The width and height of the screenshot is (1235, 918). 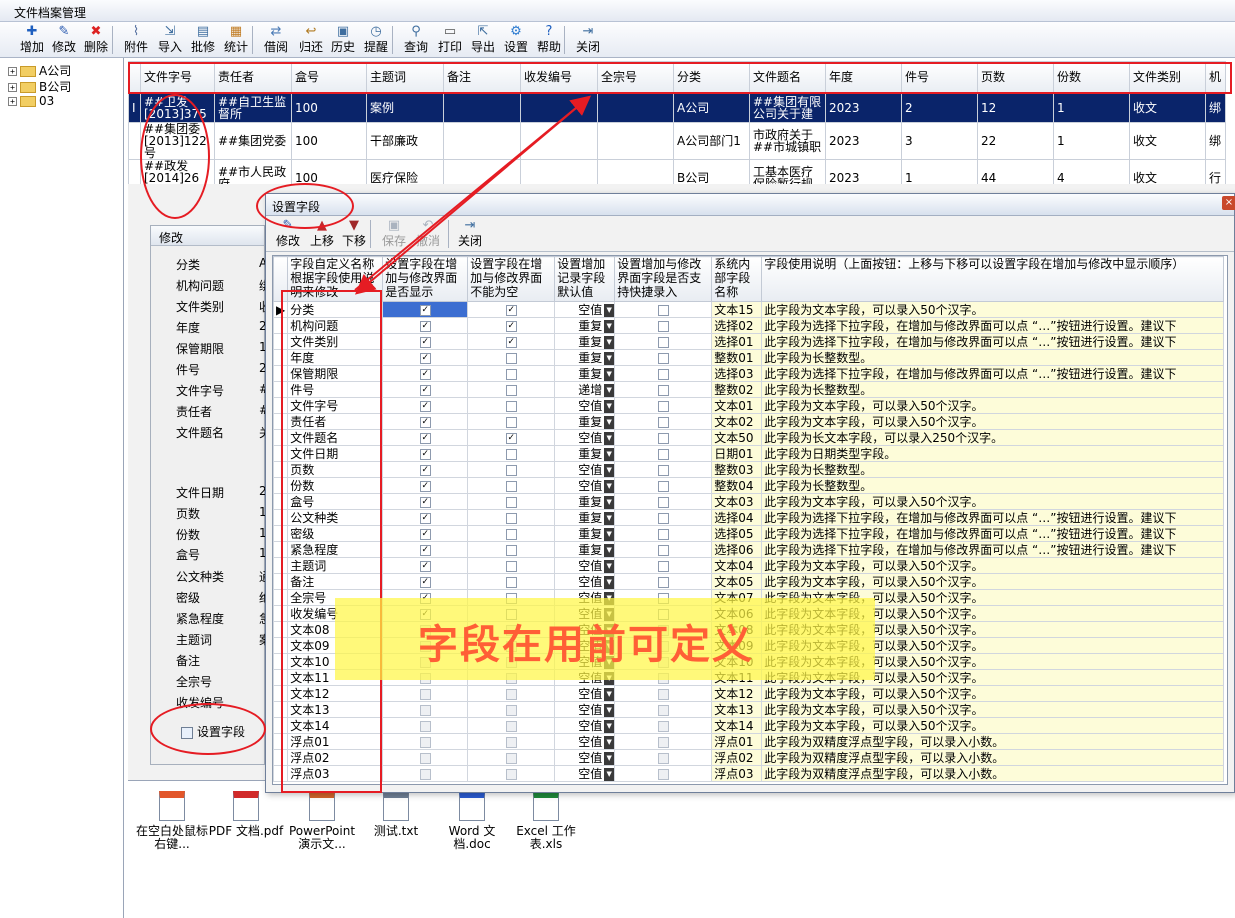 What do you see at coordinates (511, 279) in the screenshot?
I see `fields-column-header: 设置字段在增加与修改界面不能为空` at bounding box center [511, 279].